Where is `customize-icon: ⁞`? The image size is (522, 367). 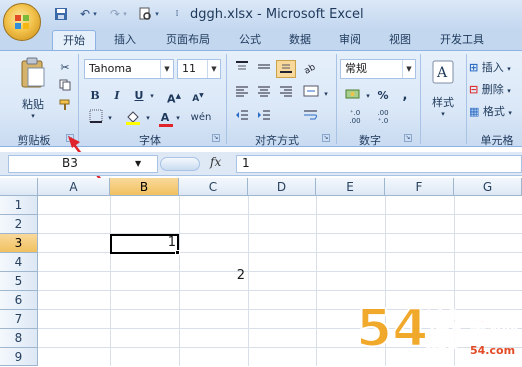 customize-icon: ⁞ is located at coordinates (177, 14).